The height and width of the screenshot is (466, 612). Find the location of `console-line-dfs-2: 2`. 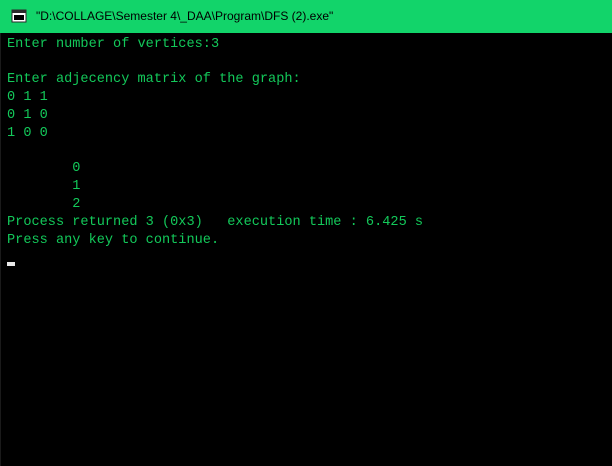

console-line-dfs-2: 2 is located at coordinates (44, 204).